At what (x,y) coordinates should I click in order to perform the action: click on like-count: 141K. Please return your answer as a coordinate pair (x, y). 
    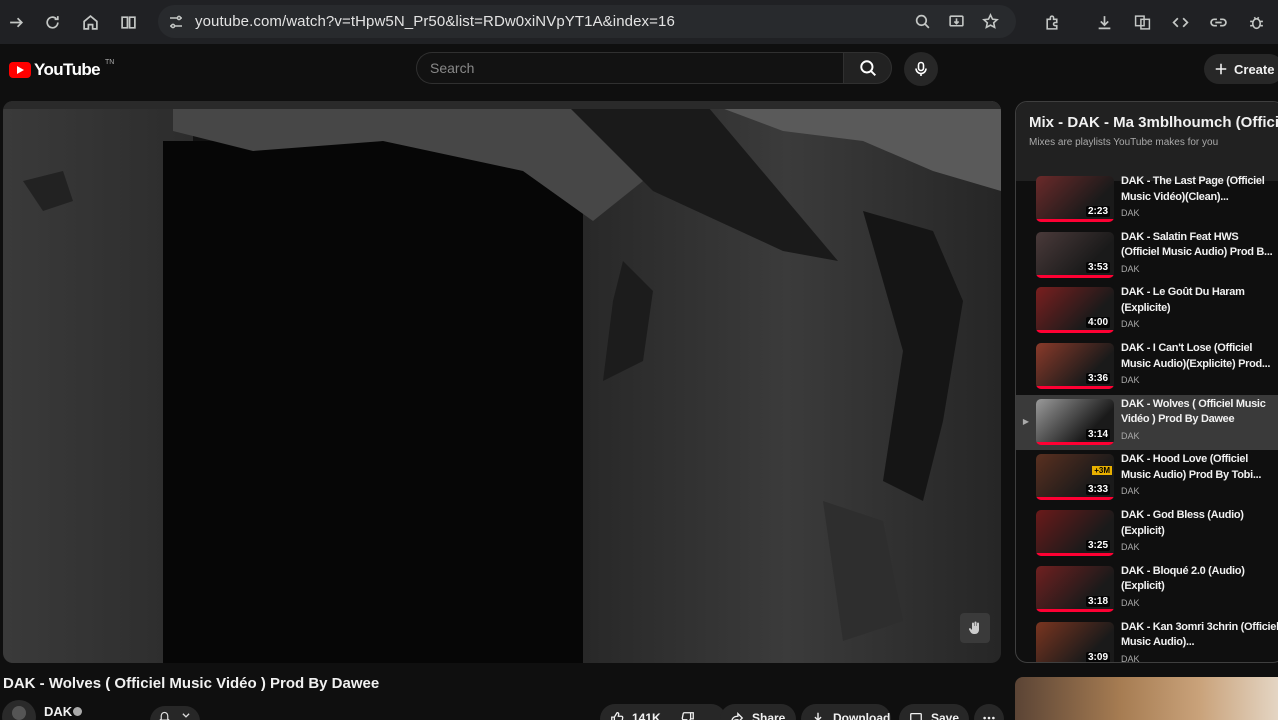
    Looking at the image, I should click on (646, 715).